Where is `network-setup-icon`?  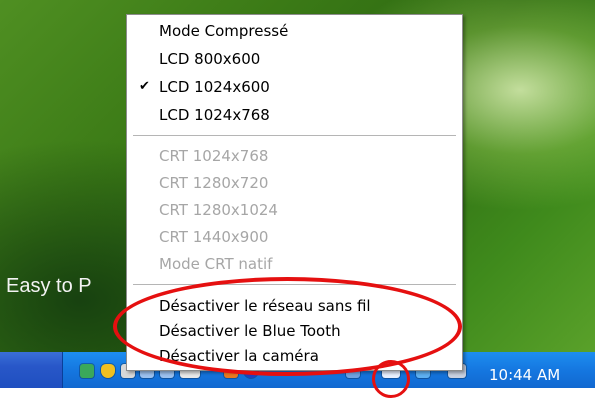 network-setup-icon is located at coordinates (87, 371).